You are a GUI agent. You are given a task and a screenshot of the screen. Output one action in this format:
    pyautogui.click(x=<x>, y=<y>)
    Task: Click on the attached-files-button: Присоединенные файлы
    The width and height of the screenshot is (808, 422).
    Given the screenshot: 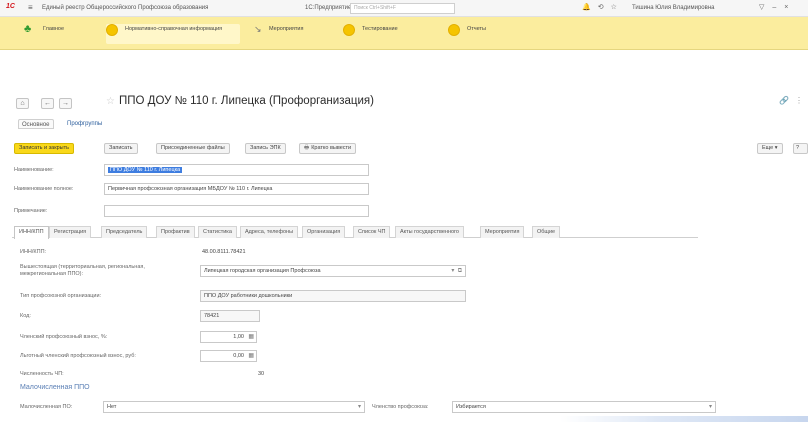 What is the action you would take?
    pyautogui.click(x=193, y=148)
    